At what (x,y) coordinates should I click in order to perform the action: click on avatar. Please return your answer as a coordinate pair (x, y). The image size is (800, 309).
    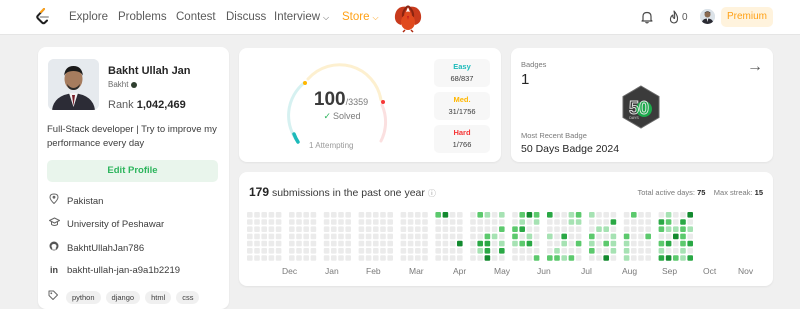
    Looking at the image, I should click on (707, 16).